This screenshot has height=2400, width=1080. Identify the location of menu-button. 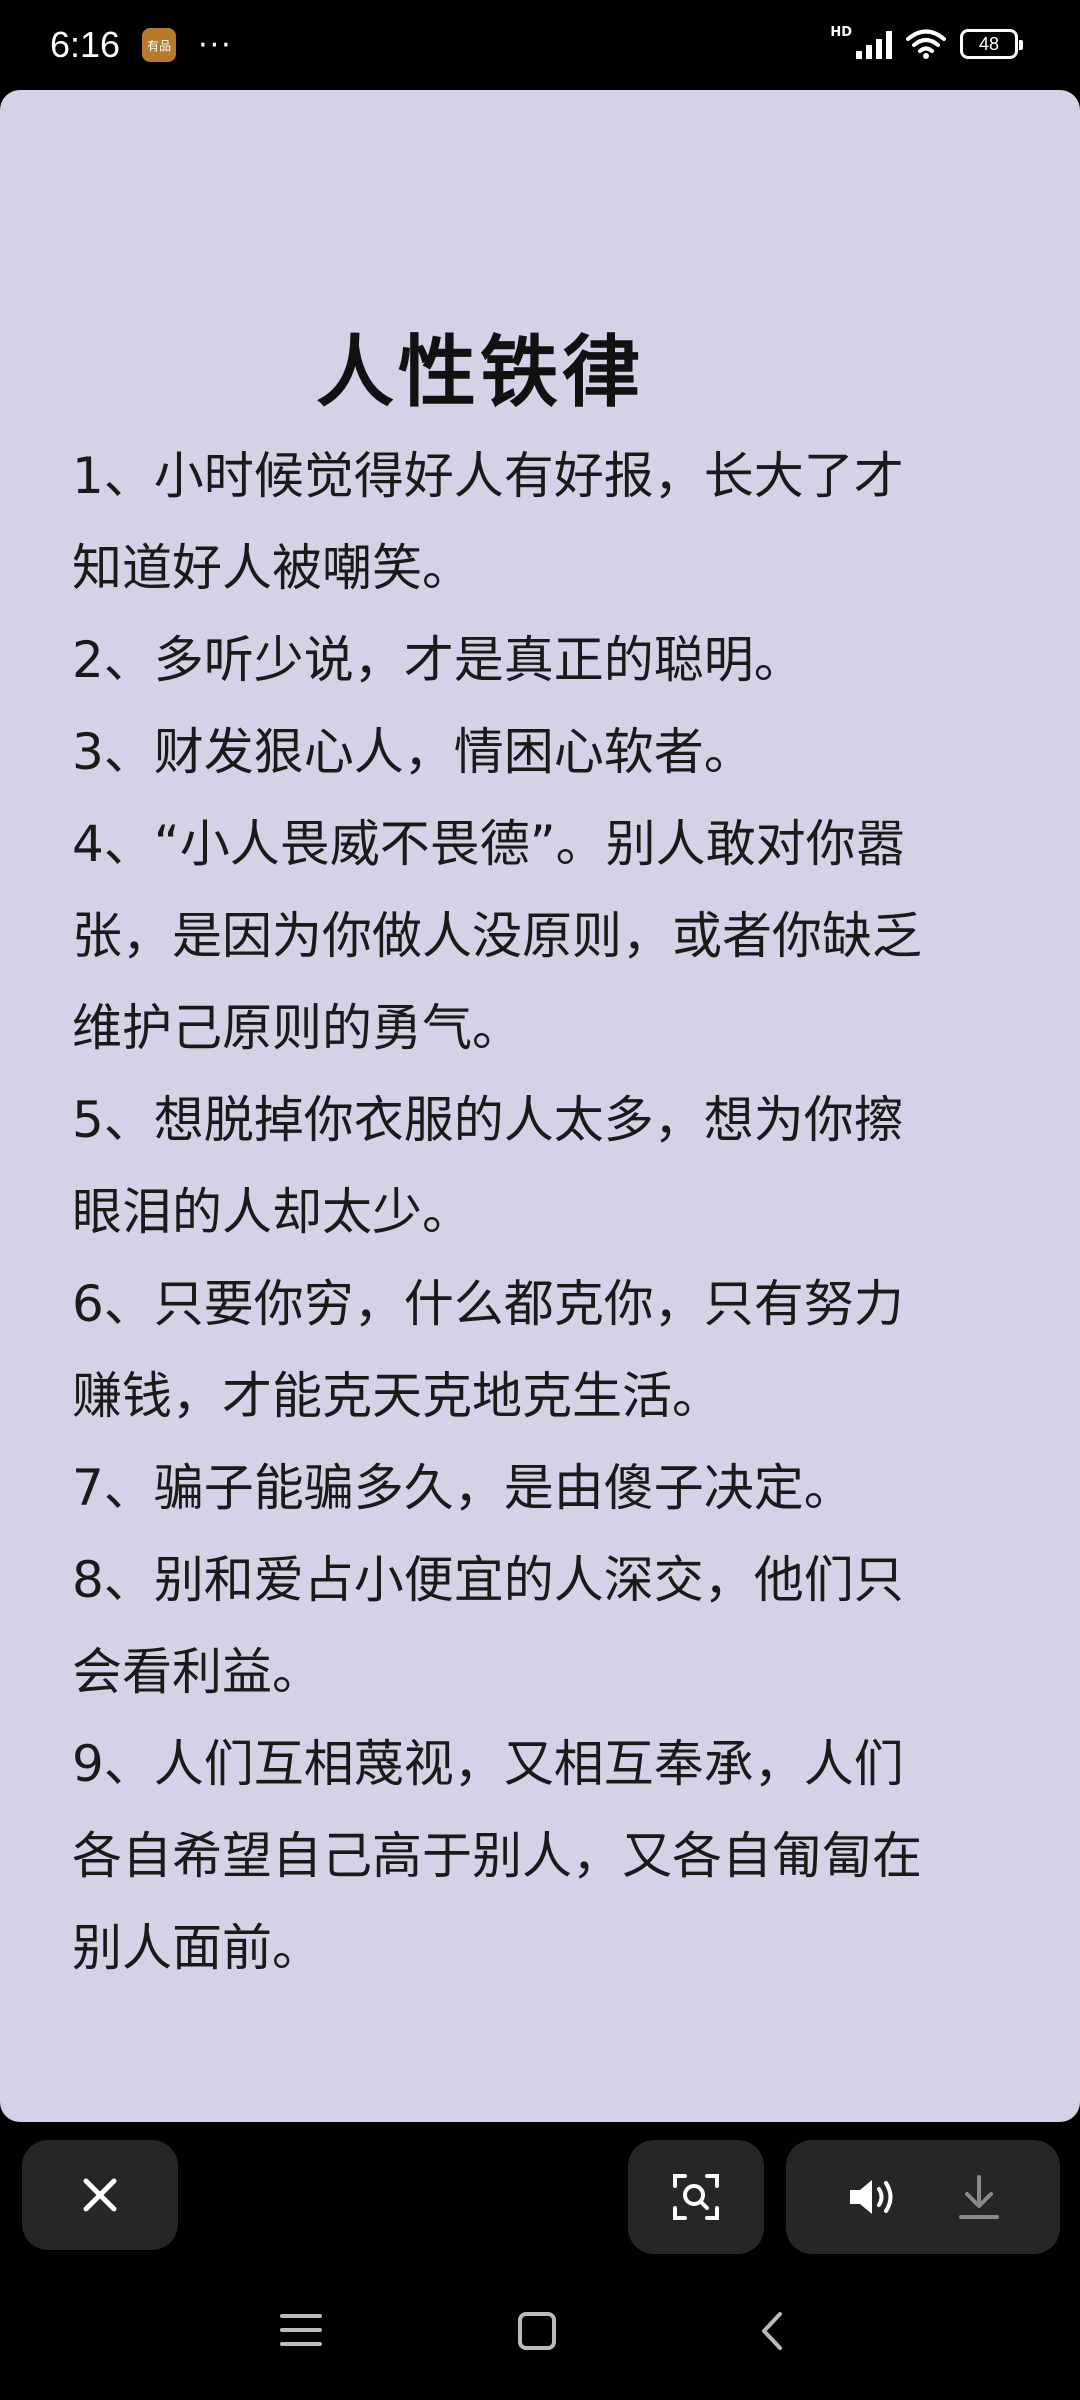
(301, 2330).